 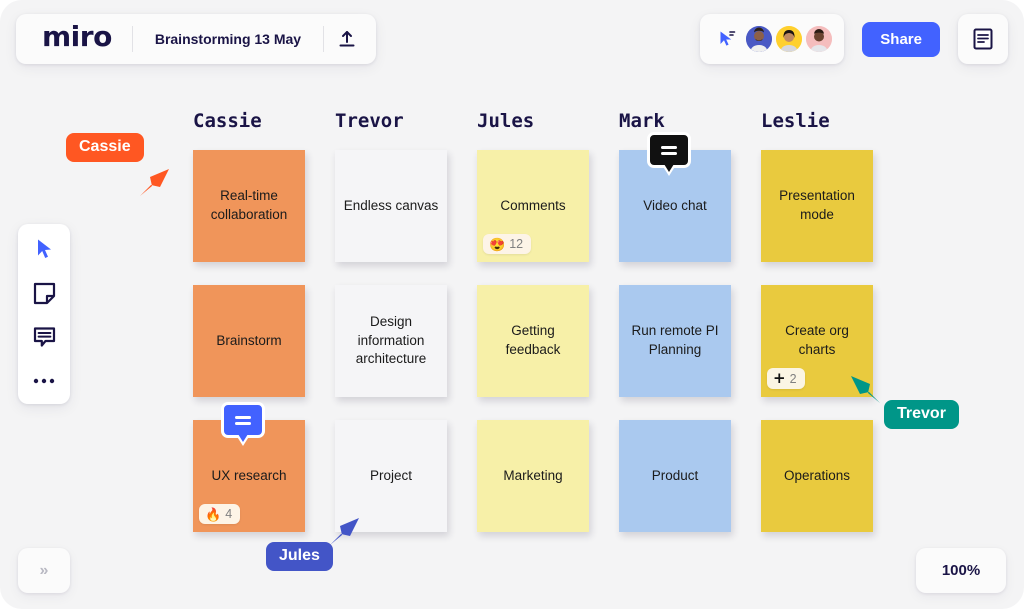 I want to click on reaction-badge: +2, so click(x=786, y=378).